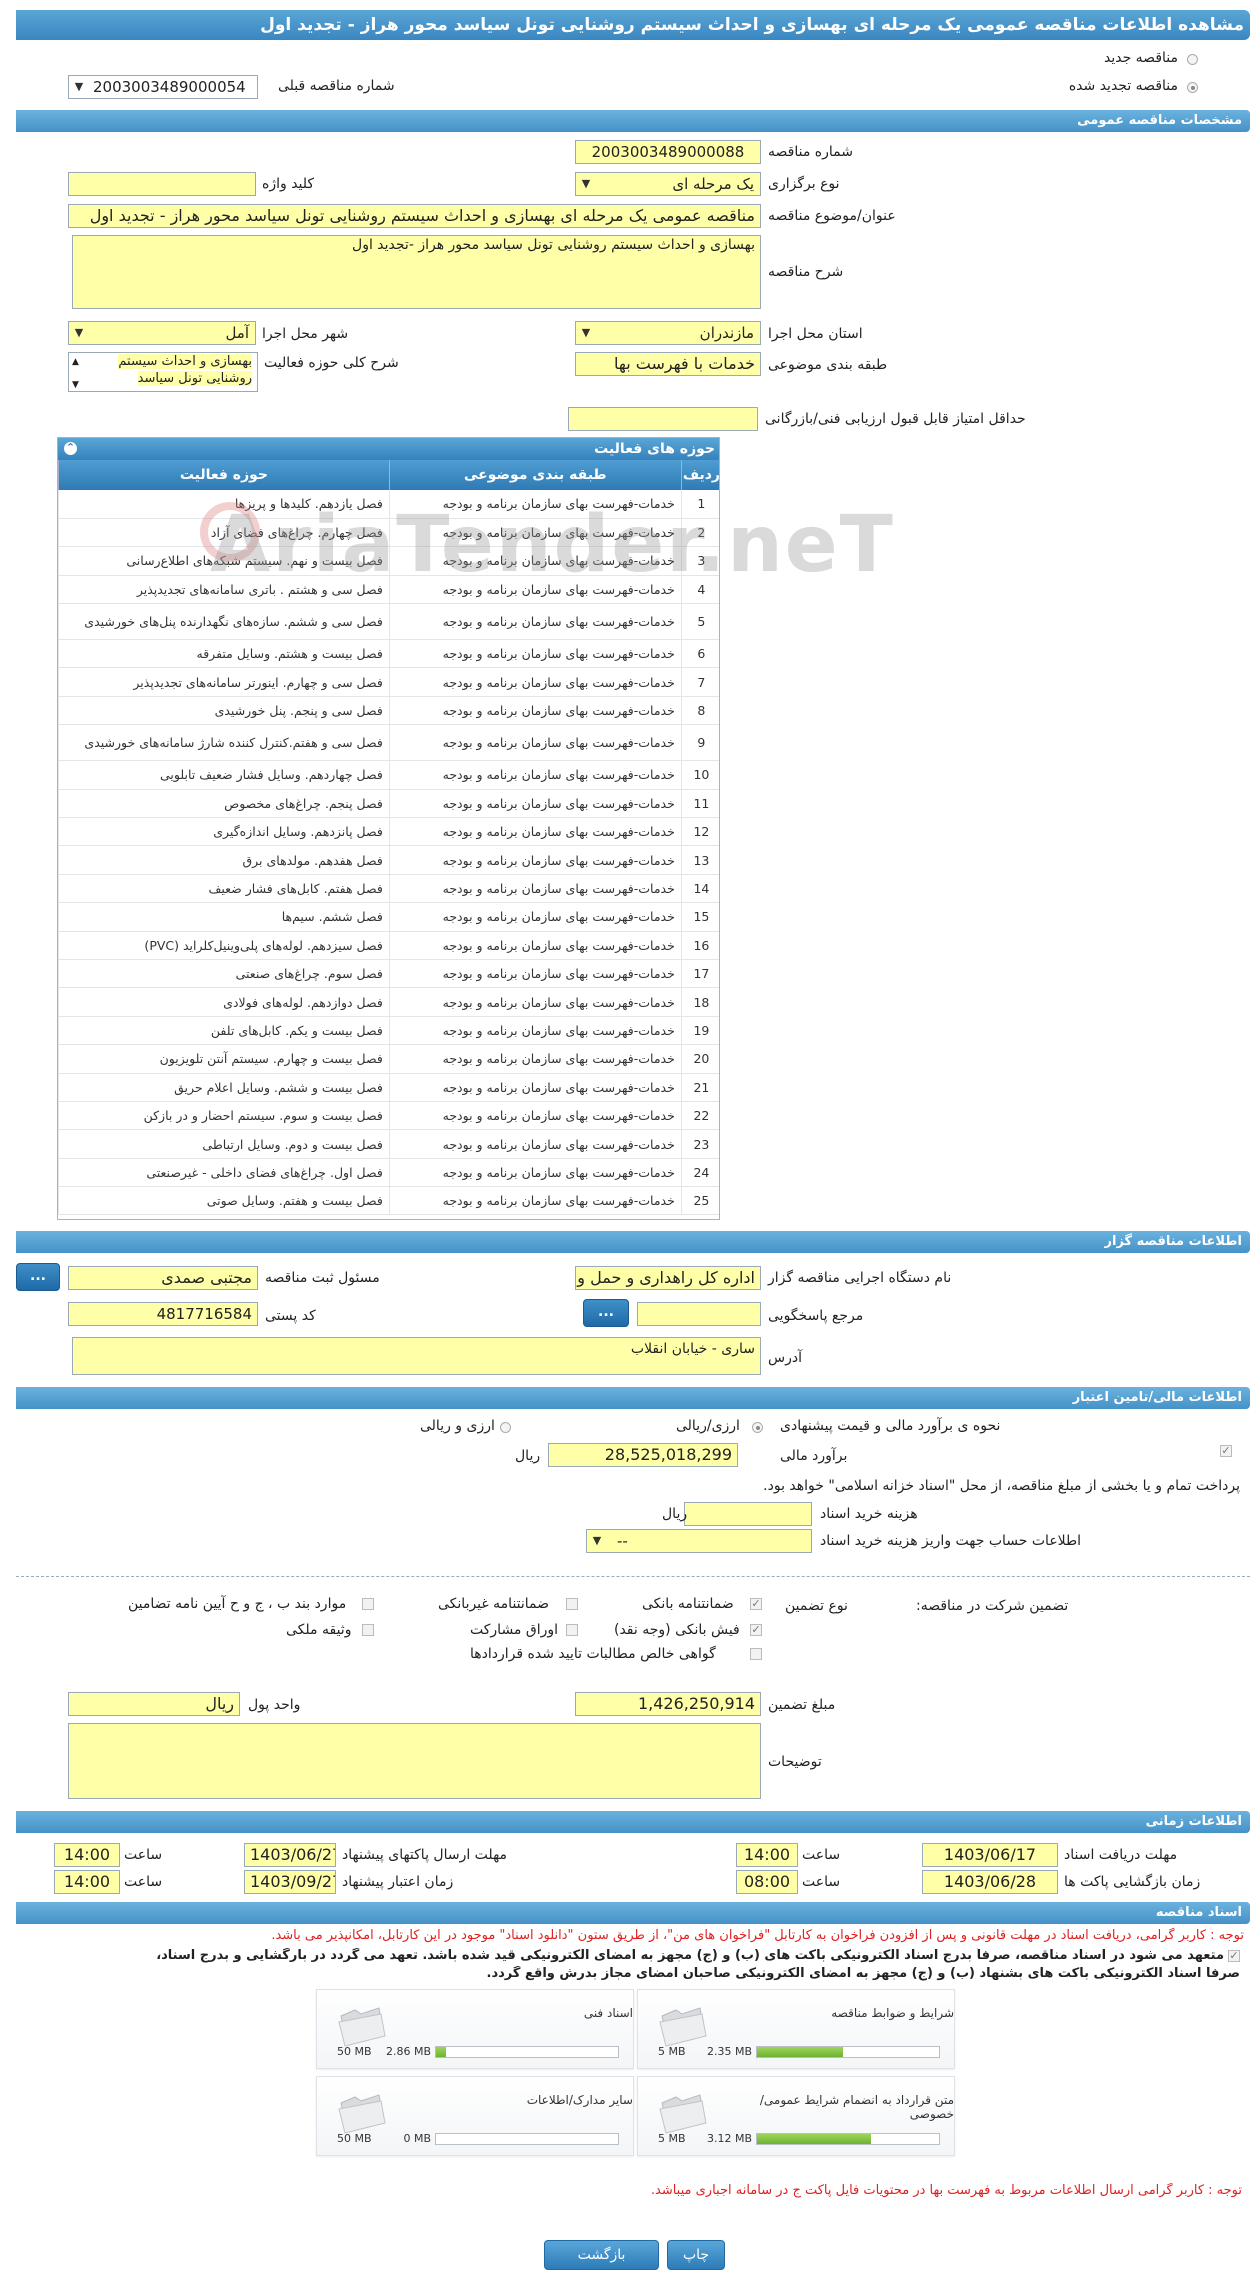 The image size is (1250, 2276). I want to click on collapse-icon: ⌃, so click(70, 448).